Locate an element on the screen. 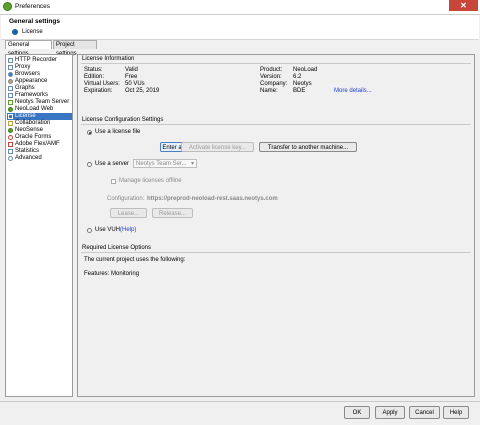 The image size is (480, 425). help-link: (Help) is located at coordinates (128, 230).